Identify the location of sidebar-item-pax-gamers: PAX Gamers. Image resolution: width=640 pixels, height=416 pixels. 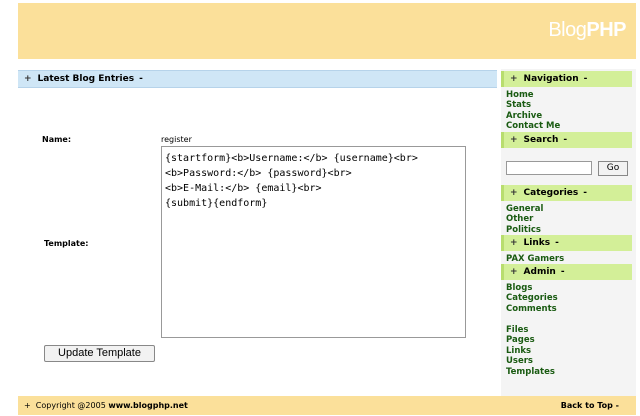
(535, 259).